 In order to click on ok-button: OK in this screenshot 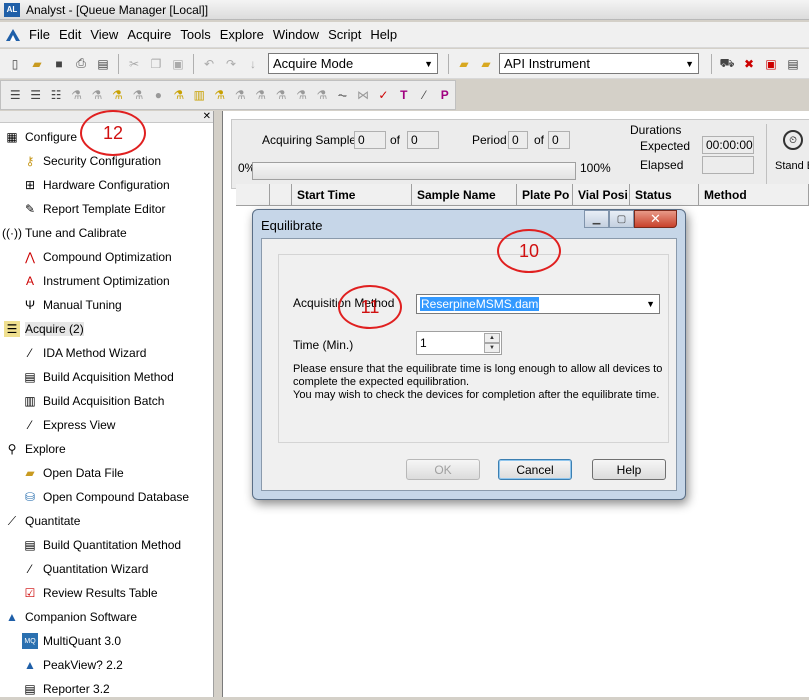, I will do `click(443, 469)`.